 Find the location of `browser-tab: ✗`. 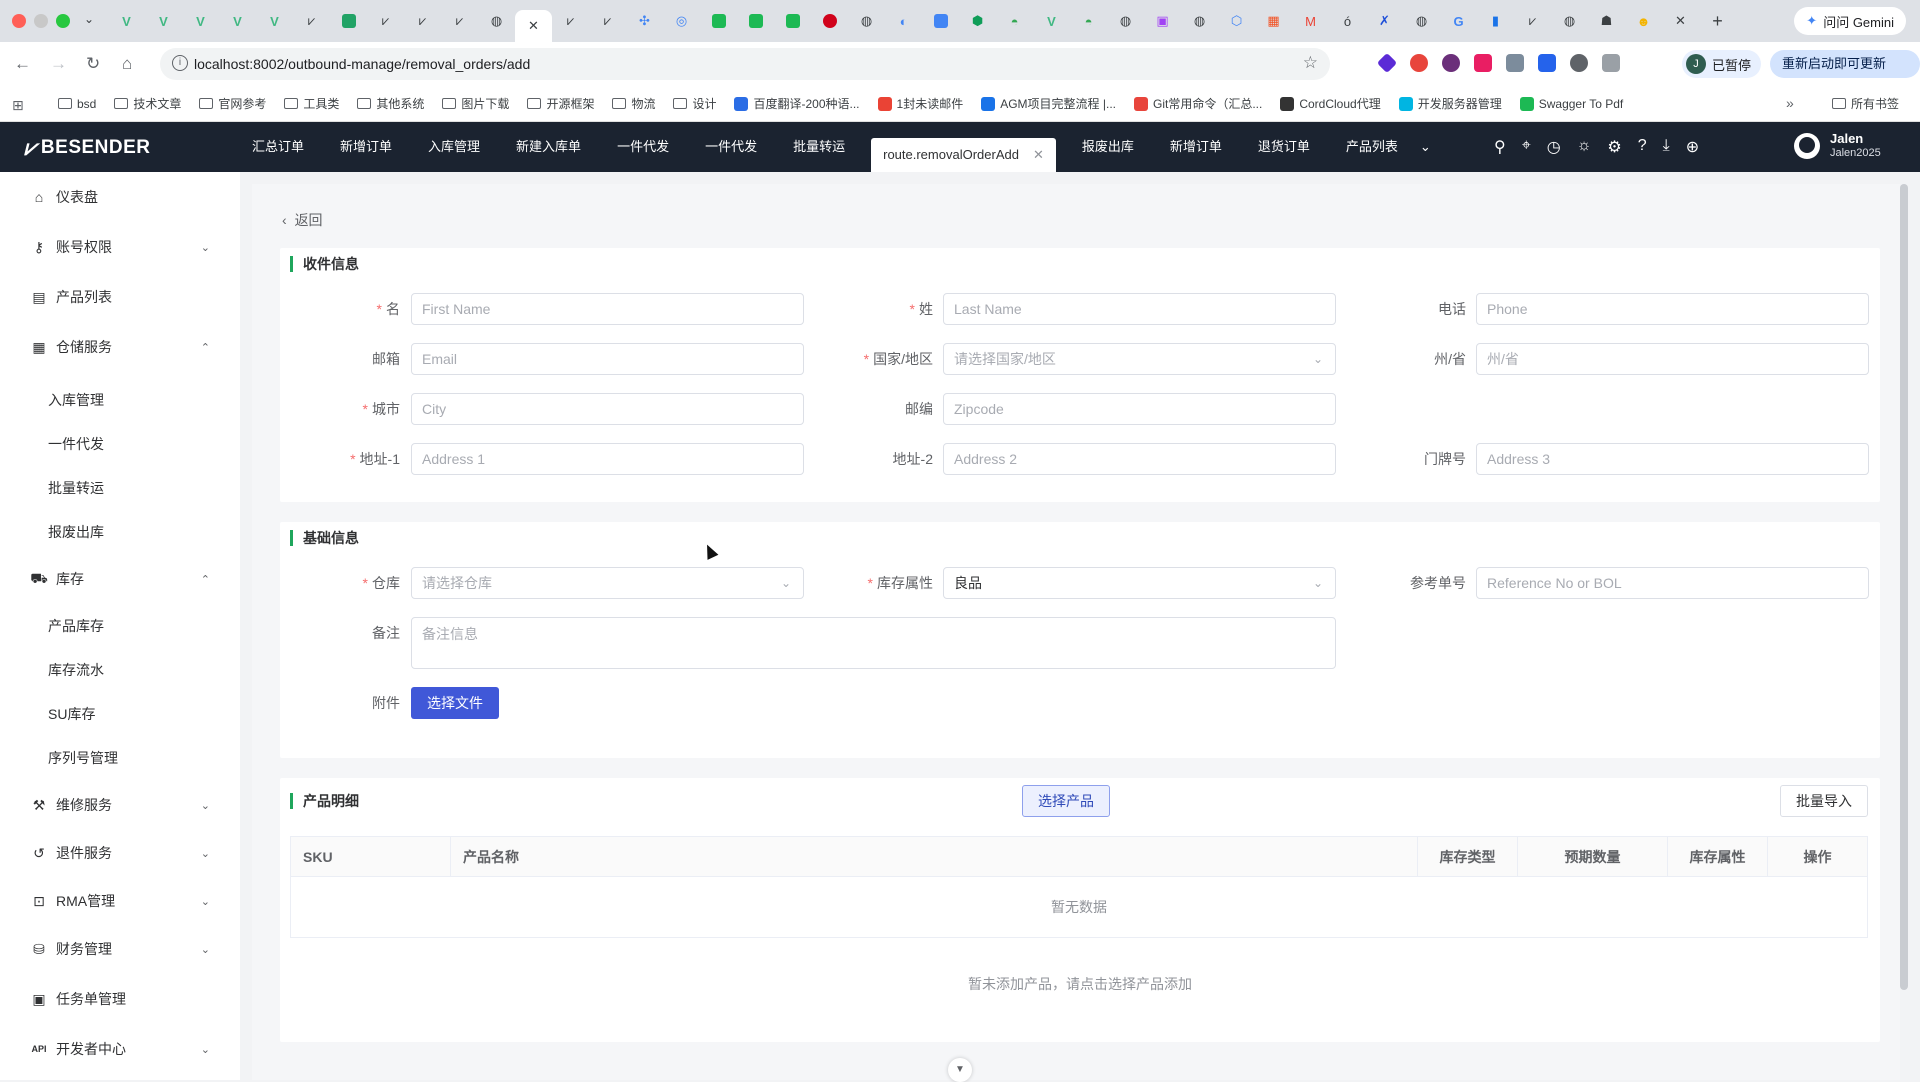

browser-tab: ✗ is located at coordinates (1384, 21).